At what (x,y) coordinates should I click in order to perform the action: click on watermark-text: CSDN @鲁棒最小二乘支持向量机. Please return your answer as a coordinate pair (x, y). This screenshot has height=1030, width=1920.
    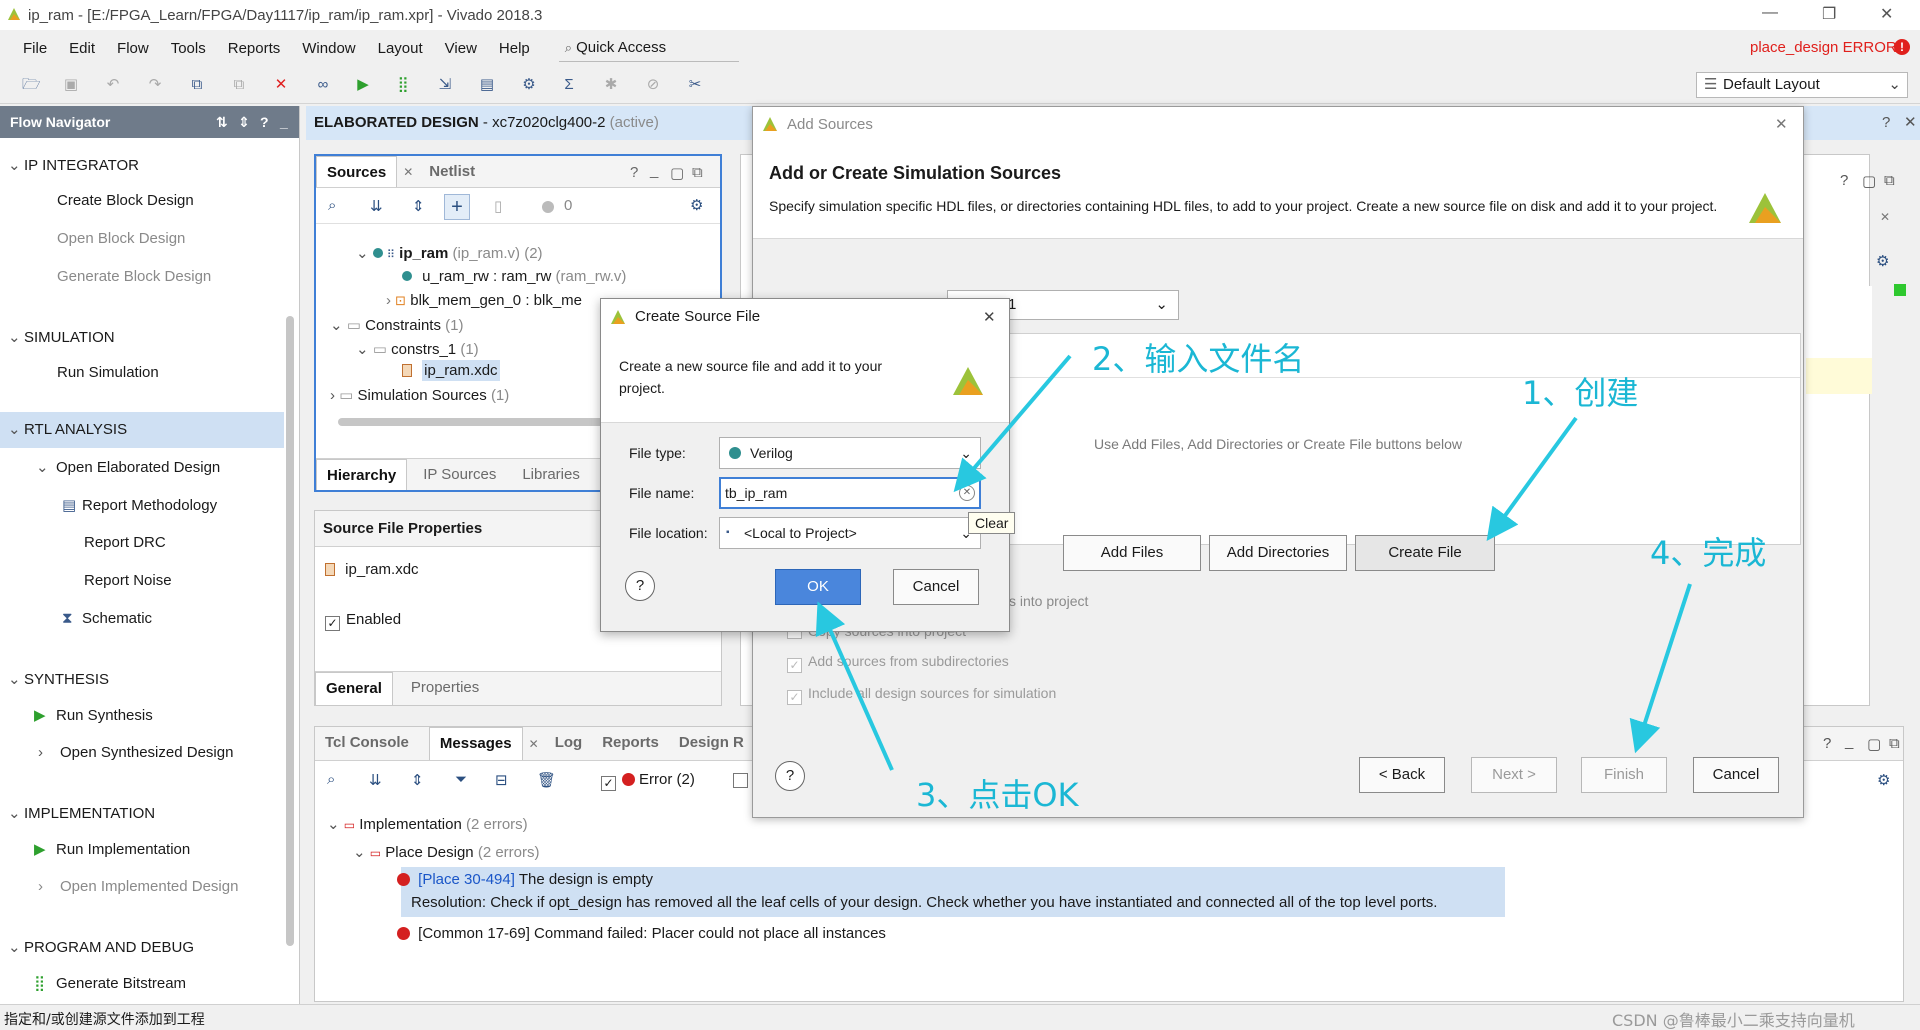
    Looking at the image, I should click on (1733, 1020).